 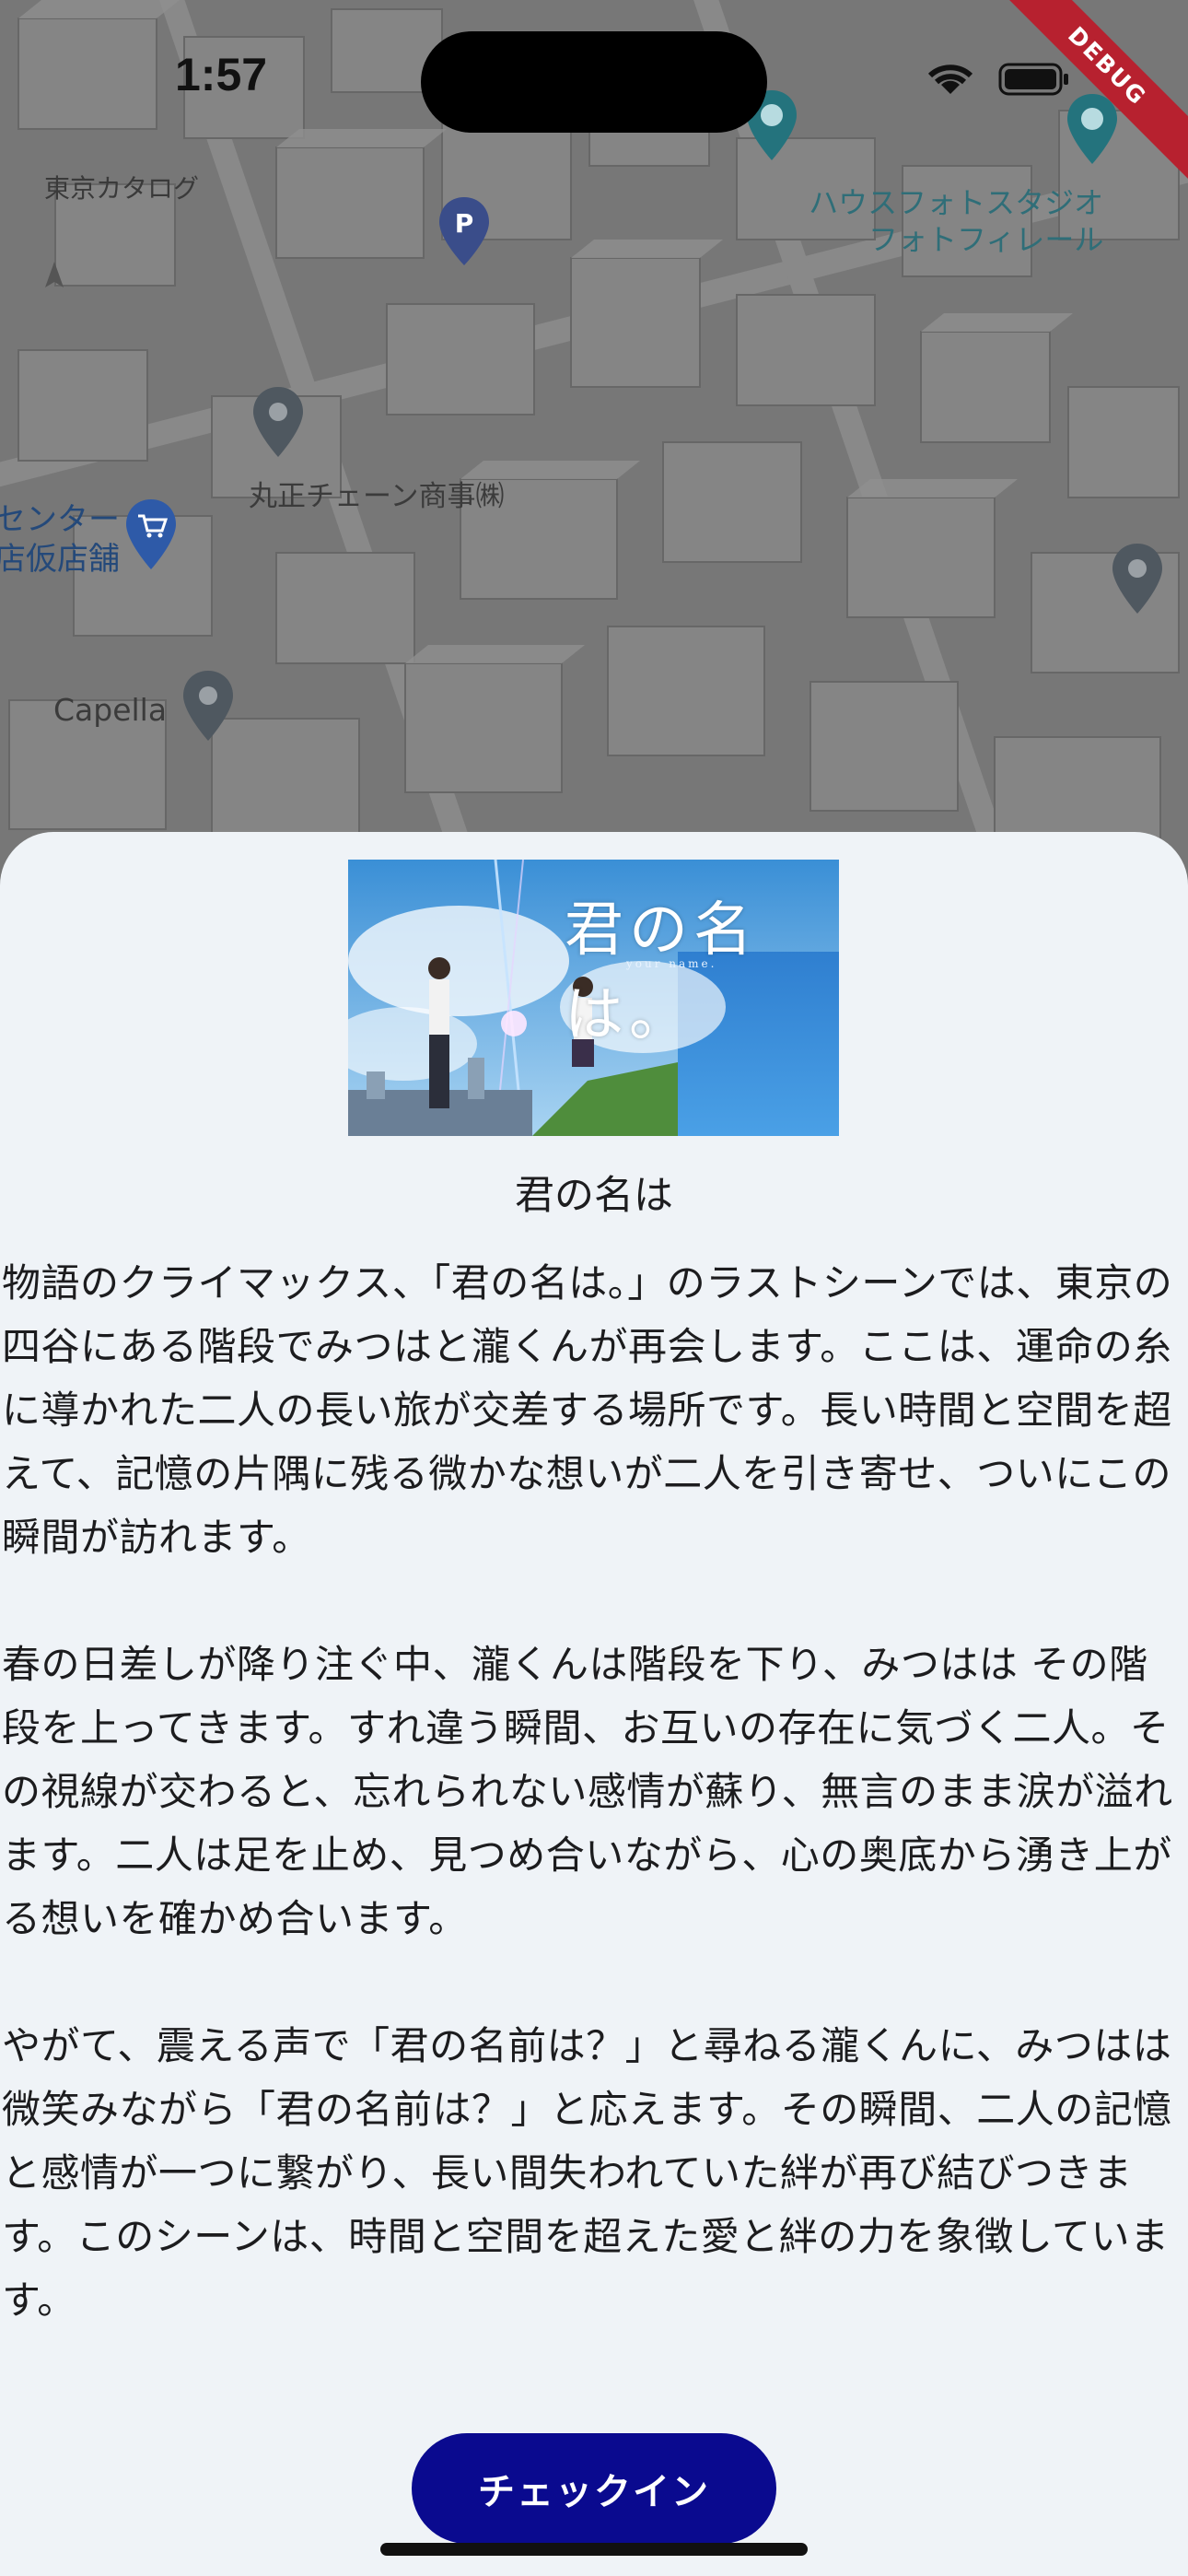 What do you see at coordinates (122, 188) in the screenshot?
I see `map-label-tokyo-catalog: 東京カタログ` at bounding box center [122, 188].